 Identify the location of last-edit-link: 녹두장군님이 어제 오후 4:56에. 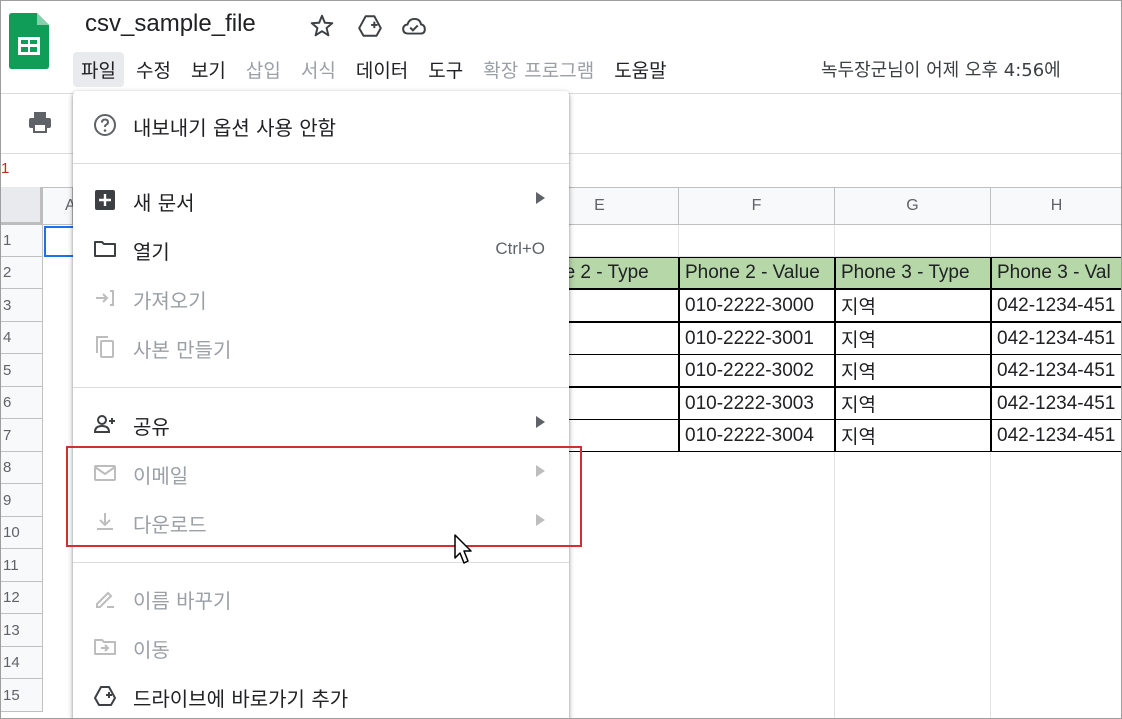
(941, 69).